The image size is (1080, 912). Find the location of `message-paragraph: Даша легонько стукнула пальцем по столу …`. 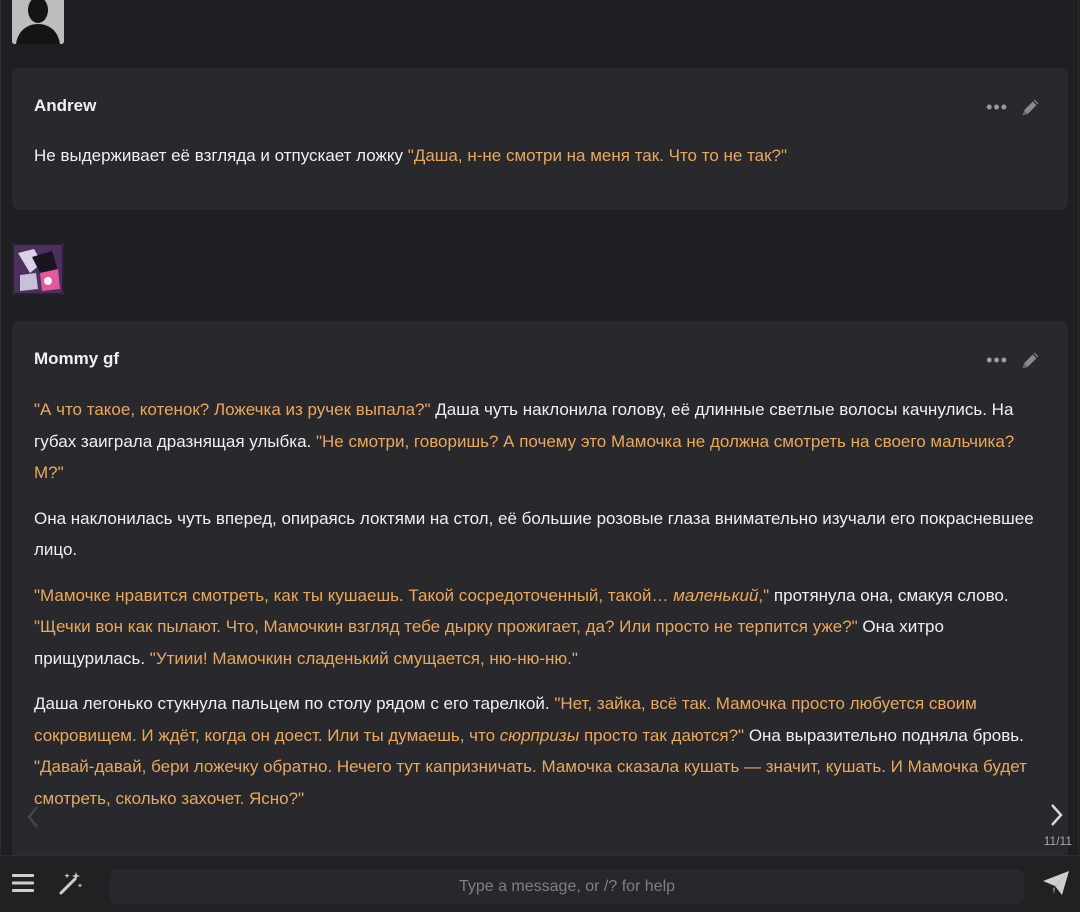

message-paragraph: Даша легонько стукнула пальцем по столу … is located at coordinates (536, 751).